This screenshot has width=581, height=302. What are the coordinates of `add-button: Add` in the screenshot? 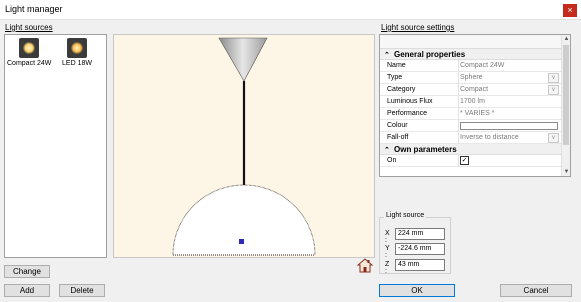 It's located at (27, 290).